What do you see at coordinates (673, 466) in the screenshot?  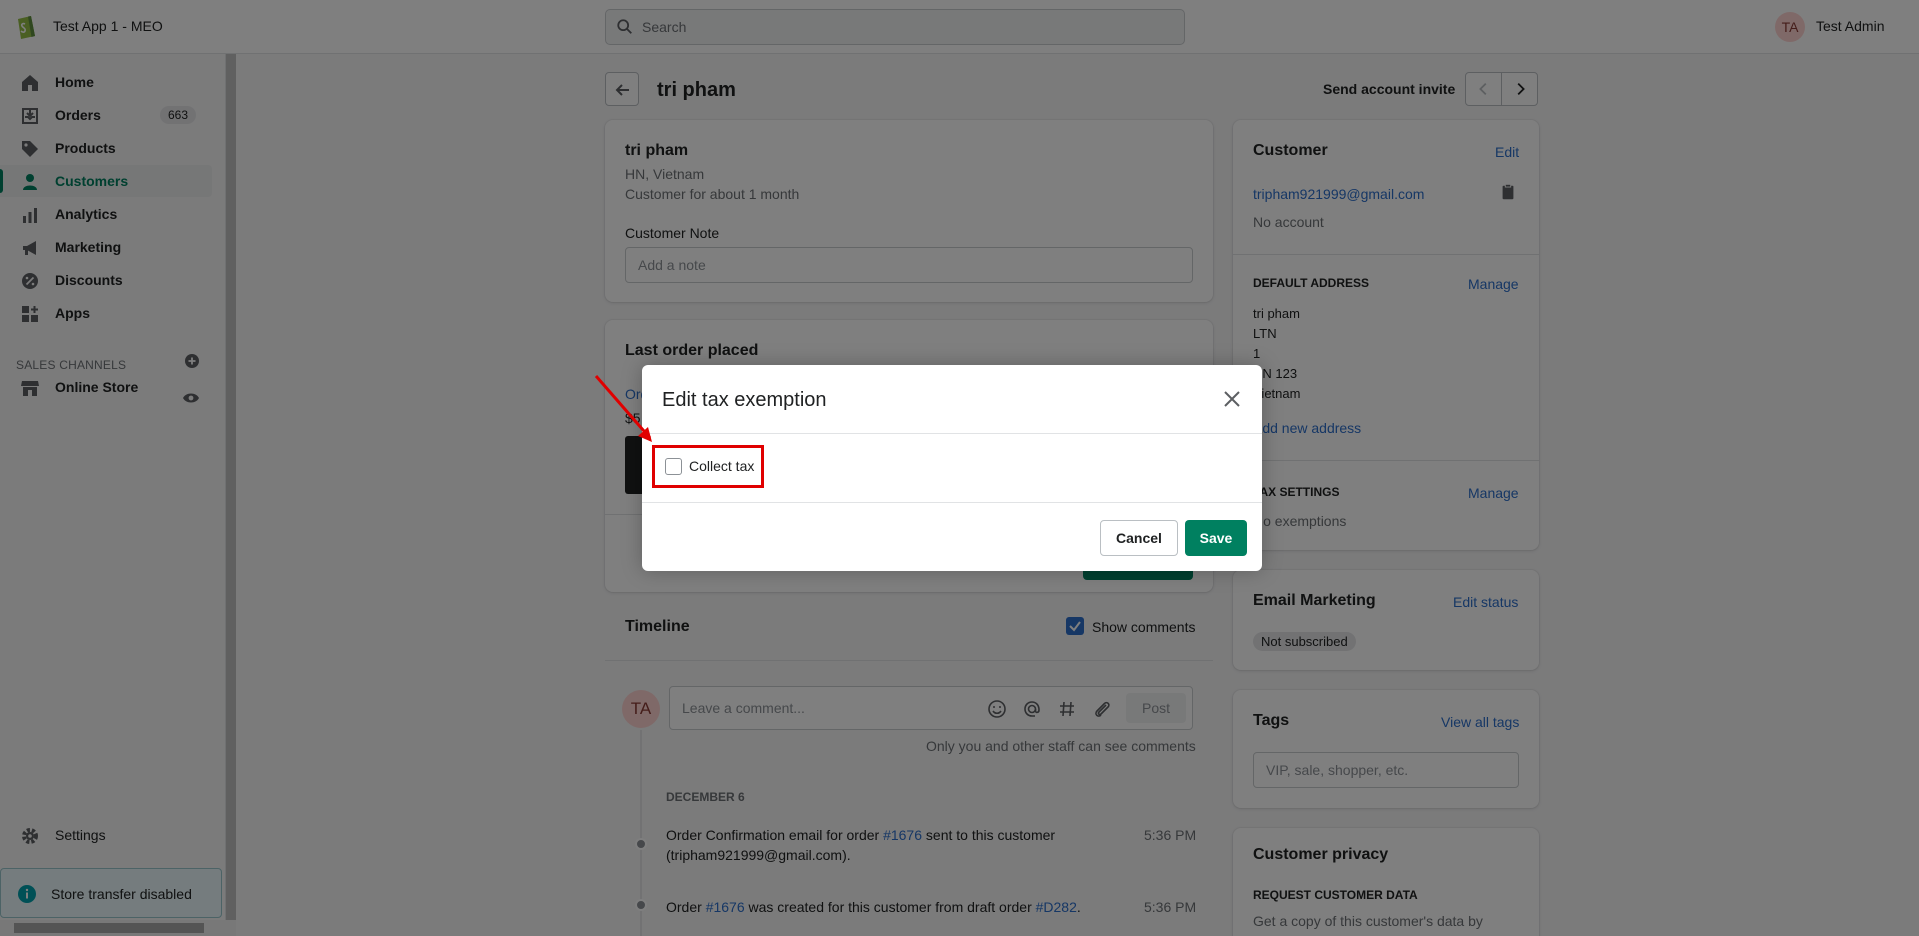 I see `collect-tax-checkbox` at bounding box center [673, 466].